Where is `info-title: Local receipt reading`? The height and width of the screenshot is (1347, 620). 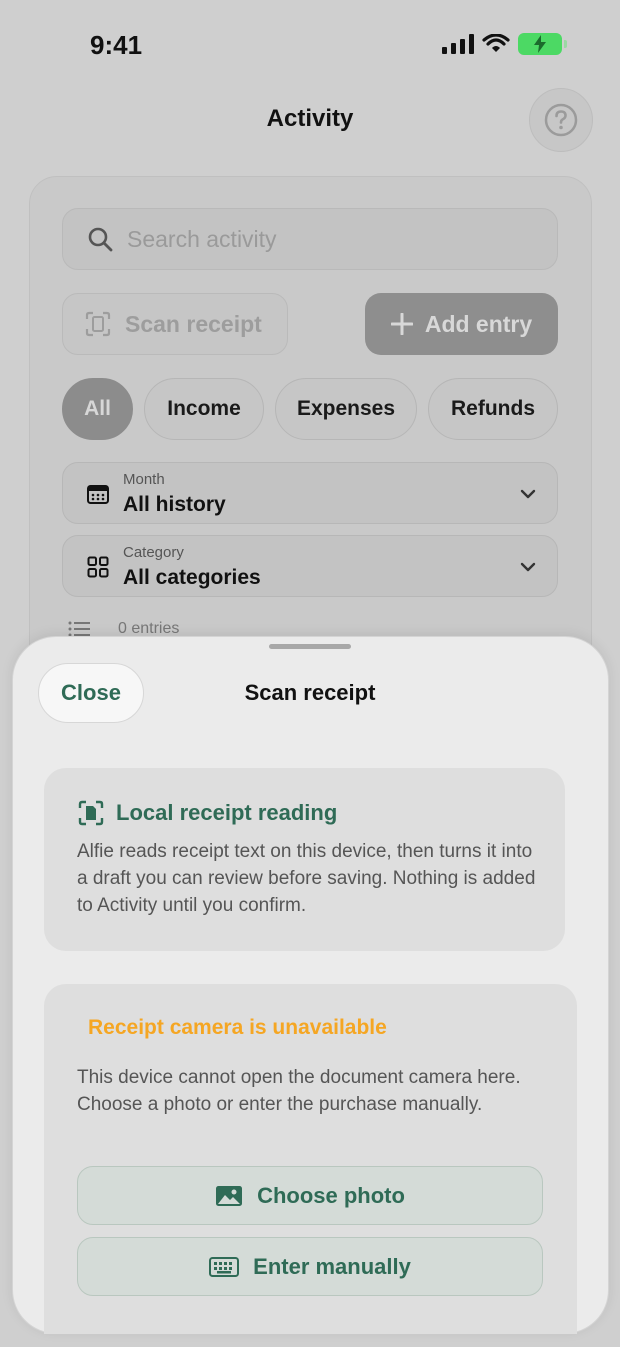 info-title: Local receipt reading is located at coordinates (227, 812).